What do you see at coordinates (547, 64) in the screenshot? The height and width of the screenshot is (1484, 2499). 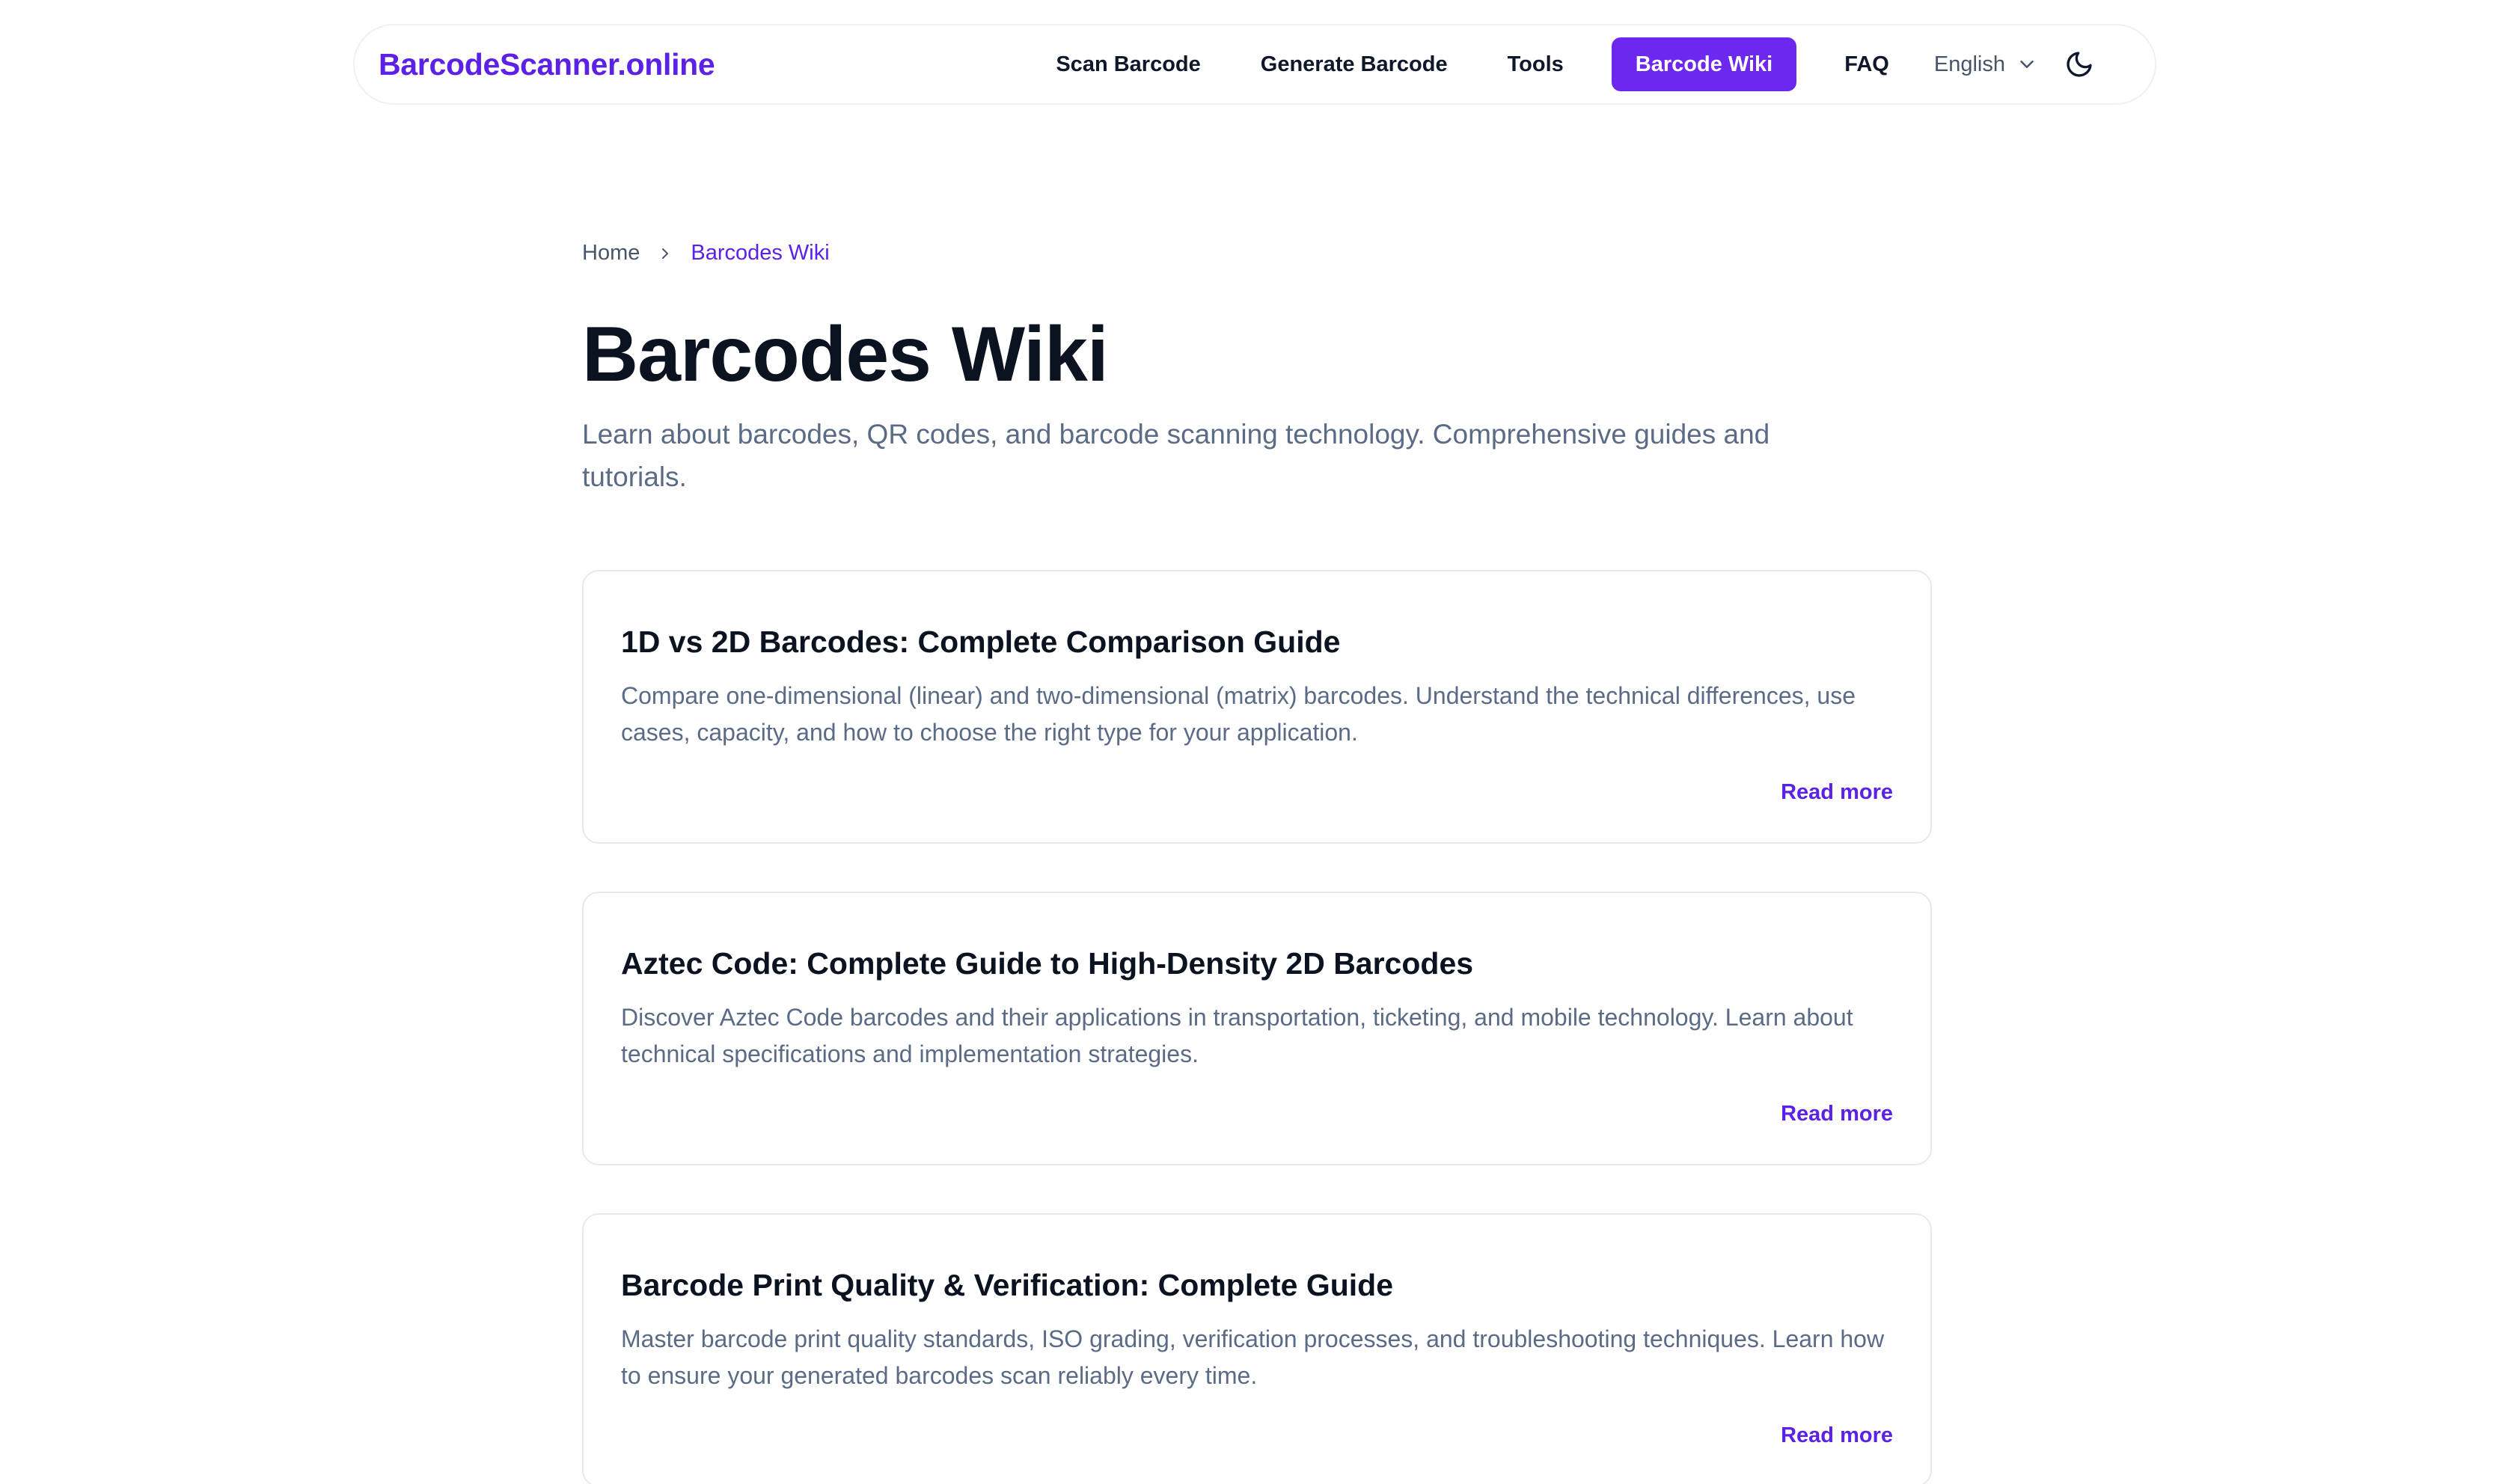 I see `brand-logo-link: BarcodeScanner.online` at bounding box center [547, 64].